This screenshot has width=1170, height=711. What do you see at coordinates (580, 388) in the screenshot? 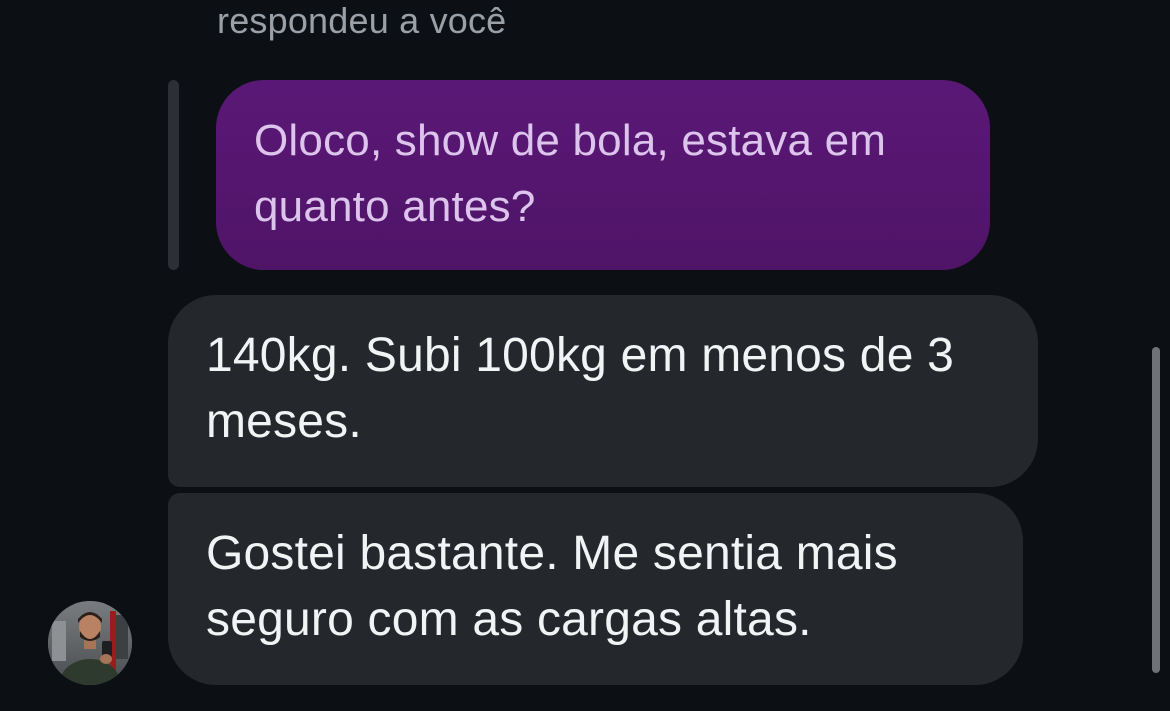
I see `message-text: 140kg. Subi 100kg em menos de 3 meses.` at bounding box center [580, 388].